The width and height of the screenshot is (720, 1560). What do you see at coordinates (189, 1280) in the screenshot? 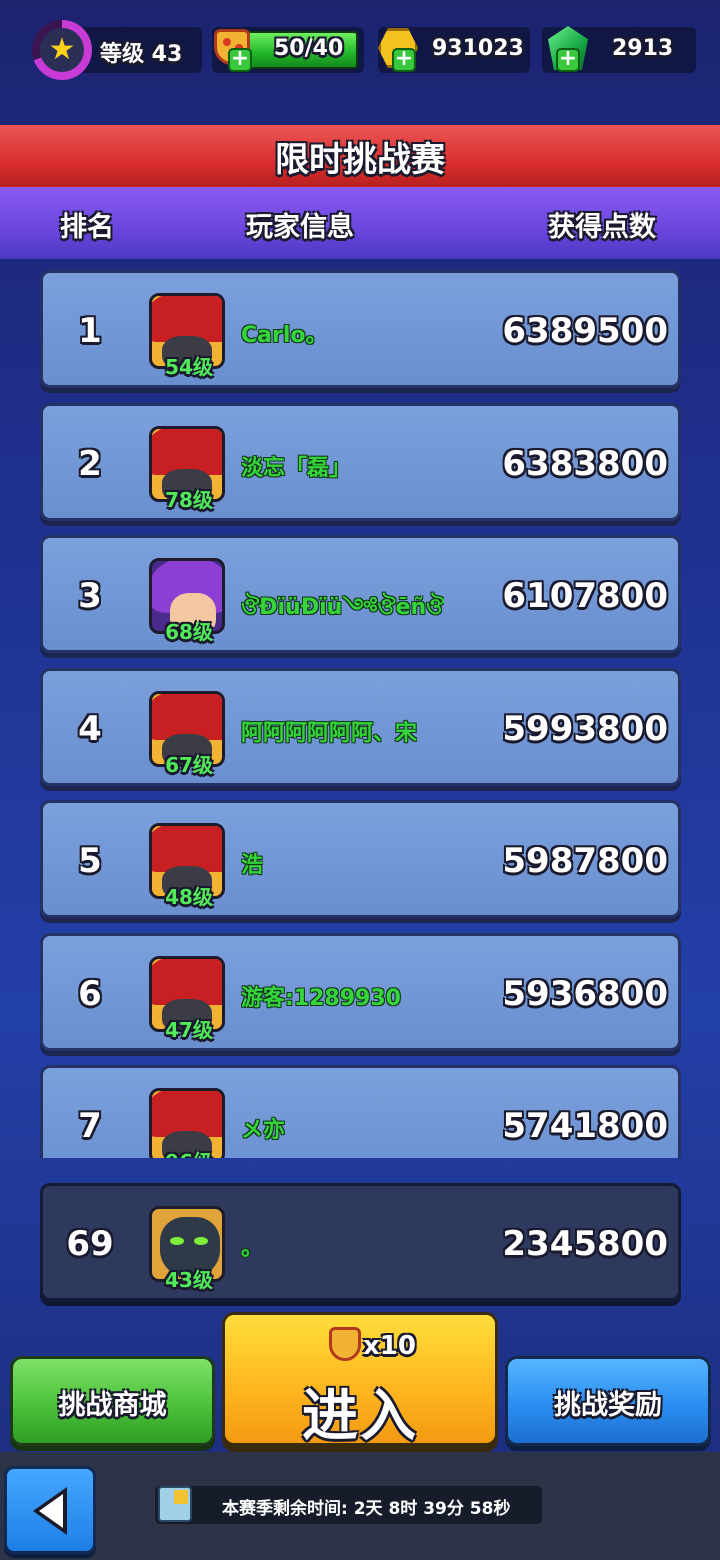
I see `my-level: 43级` at bounding box center [189, 1280].